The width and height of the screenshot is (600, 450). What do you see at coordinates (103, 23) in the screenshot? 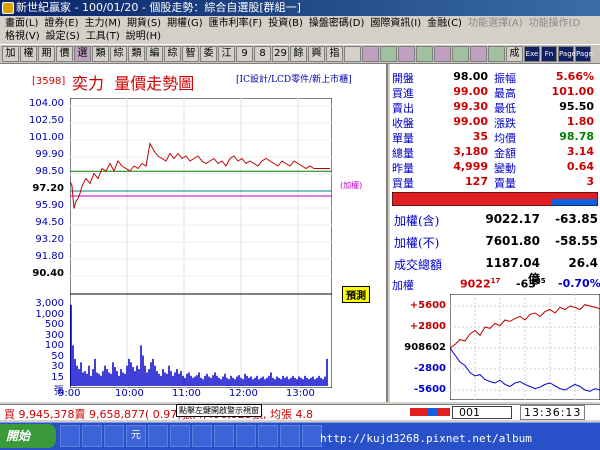
I see `menu-item-row1-2: 主力(M)` at bounding box center [103, 23].